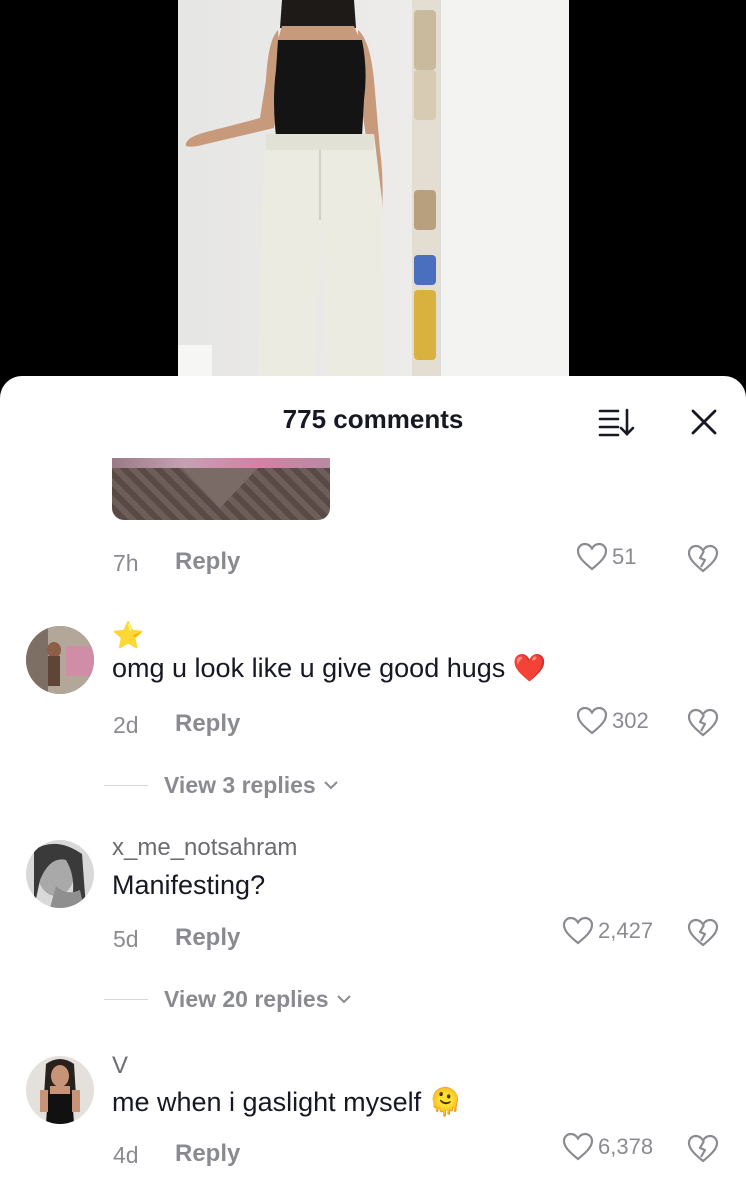  I want to click on username: x_me_notsahram, so click(204, 848).